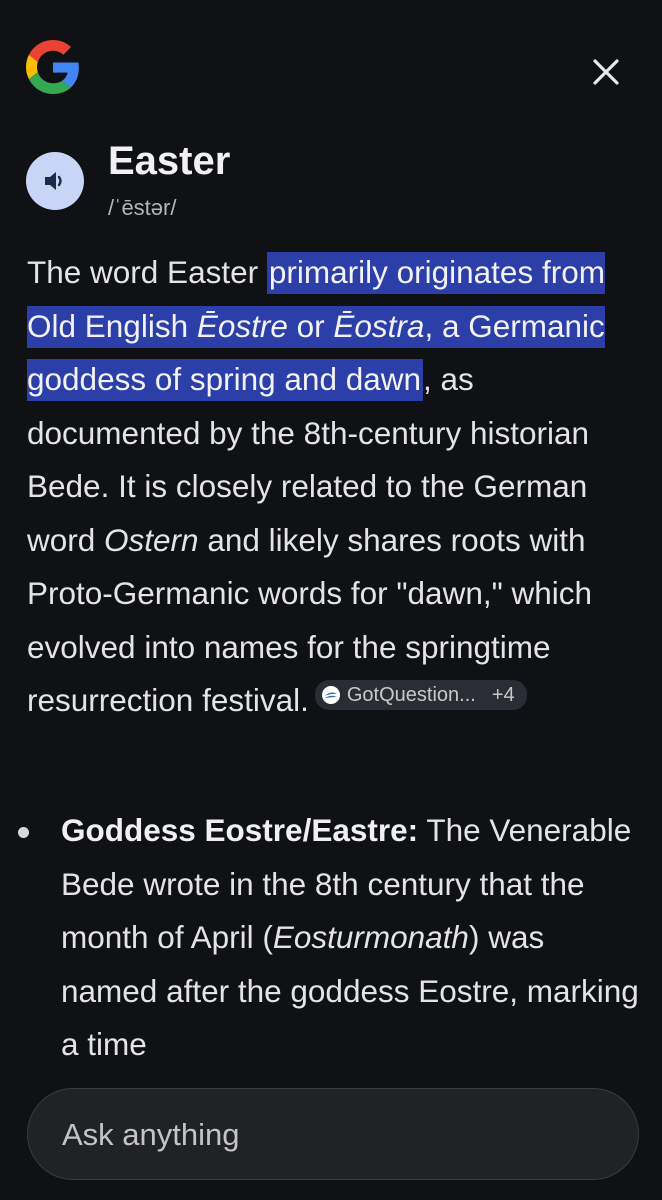  What do you see at coordinates (379, 325) in the screenshot?
I see `italic-eostra: Ēostra` at bounding box center [379, 325].